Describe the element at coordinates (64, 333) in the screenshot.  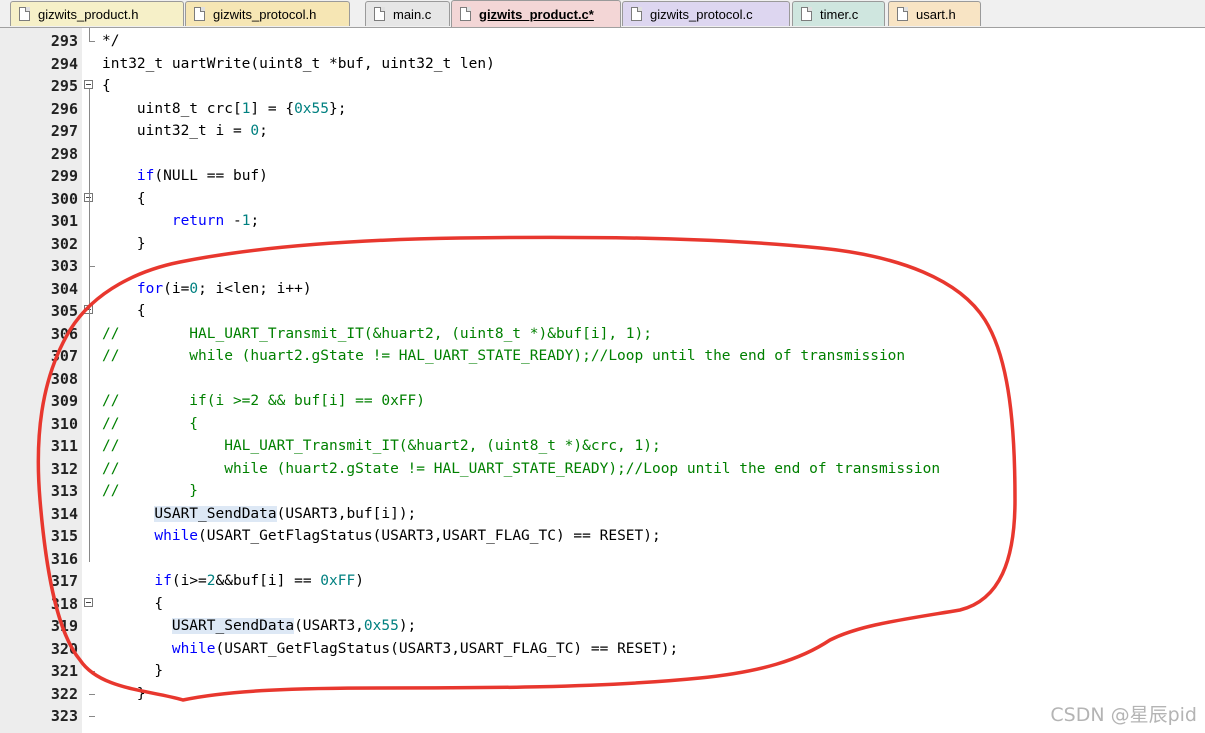
I see `line-number: 306` at that location.